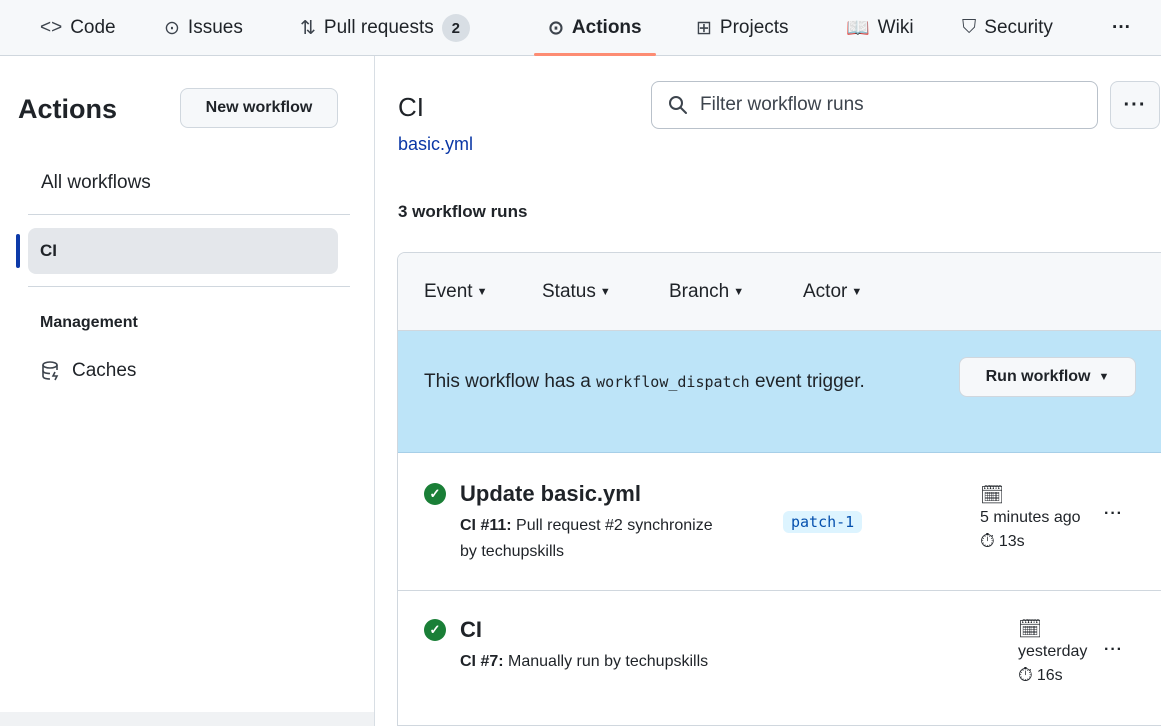 This screenshot has width=1161, height=726. Describe the element at coordinates (823, 522) in the screenshot. I see `branch-badge: patch-1` at that location.